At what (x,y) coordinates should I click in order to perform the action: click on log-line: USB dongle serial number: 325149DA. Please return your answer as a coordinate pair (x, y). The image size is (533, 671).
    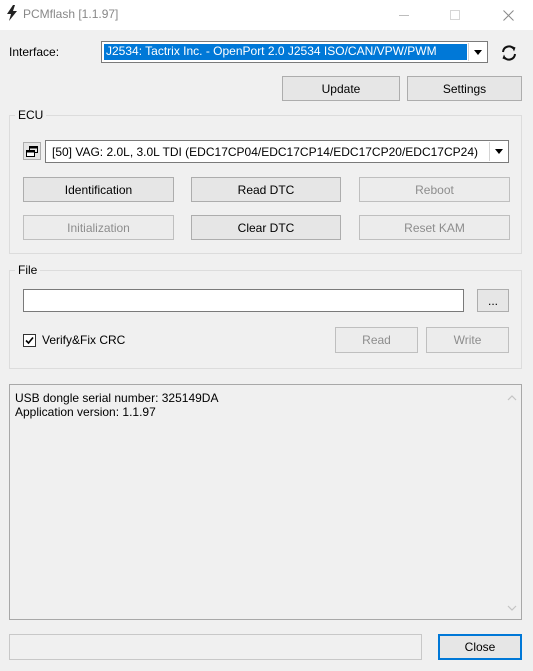
    Looking at the image, I should click on (117, 398).